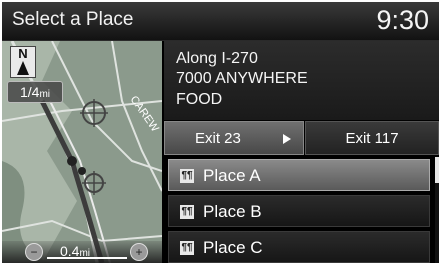  Describe the element at coordinates (87, 258) in the screenshot. I see `distance-scale-bar` at that location.